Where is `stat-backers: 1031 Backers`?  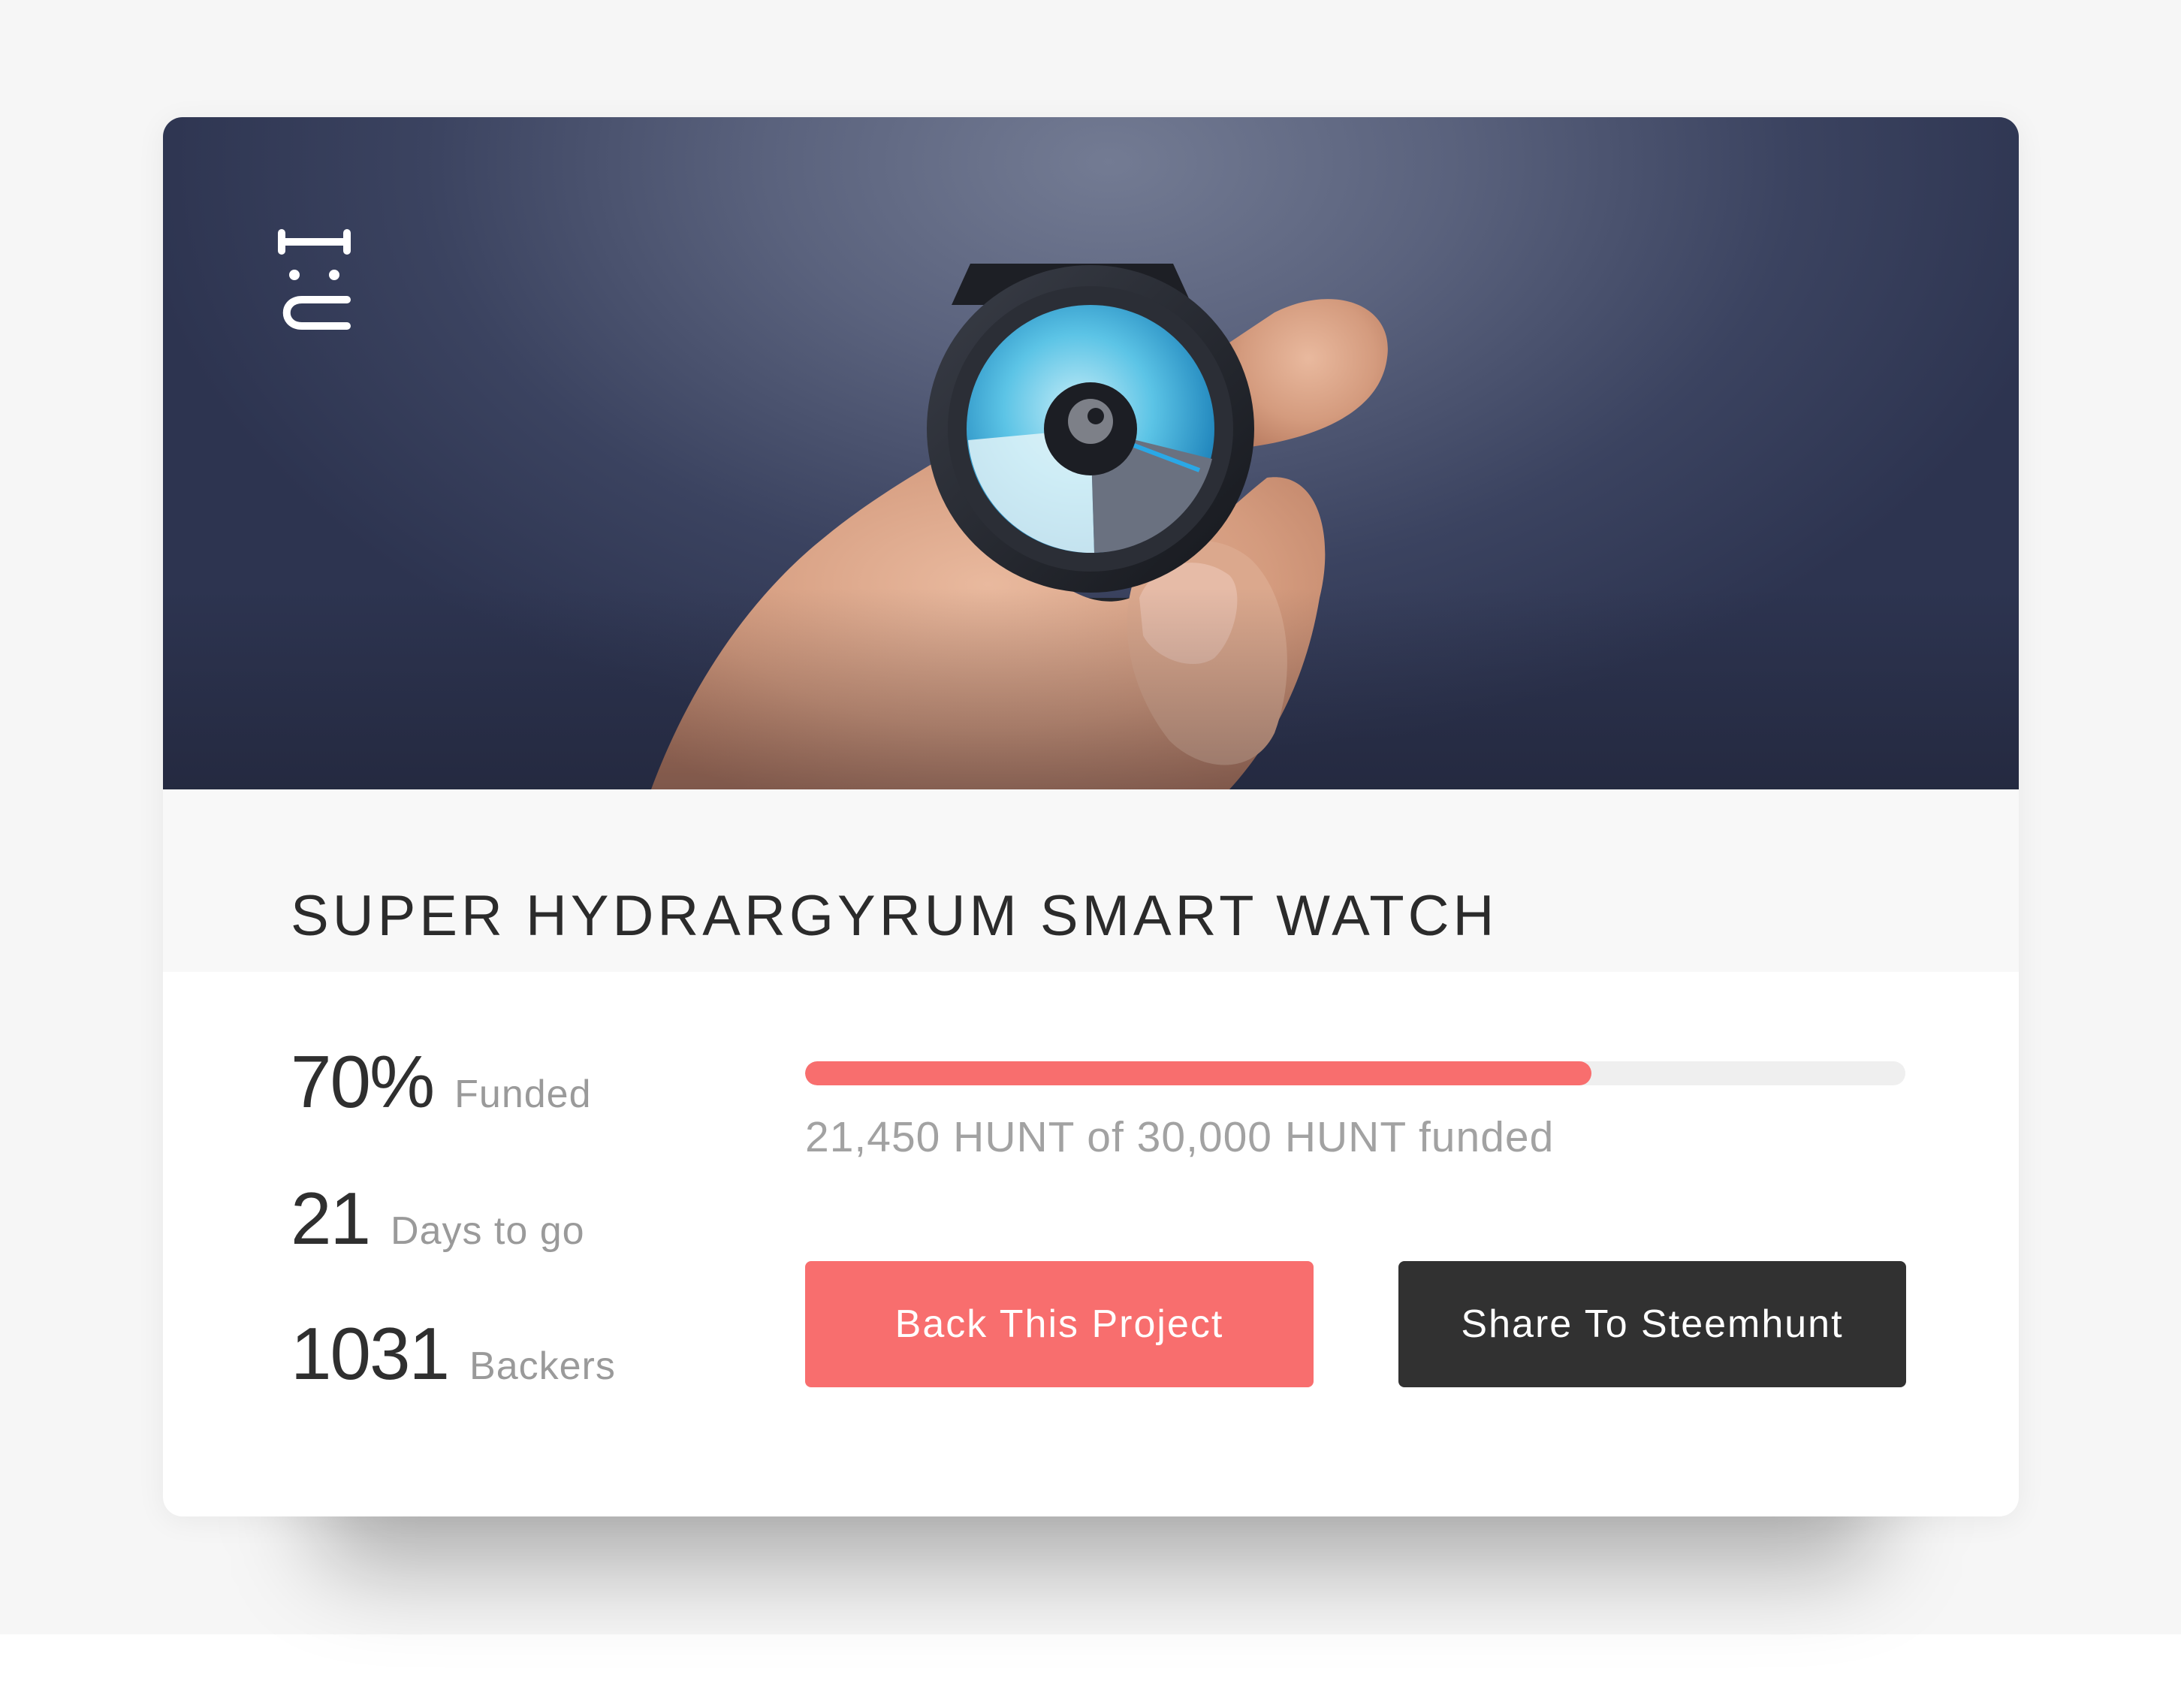 stat-backers: 1031 Backers is located at coordinates (453, 1354).